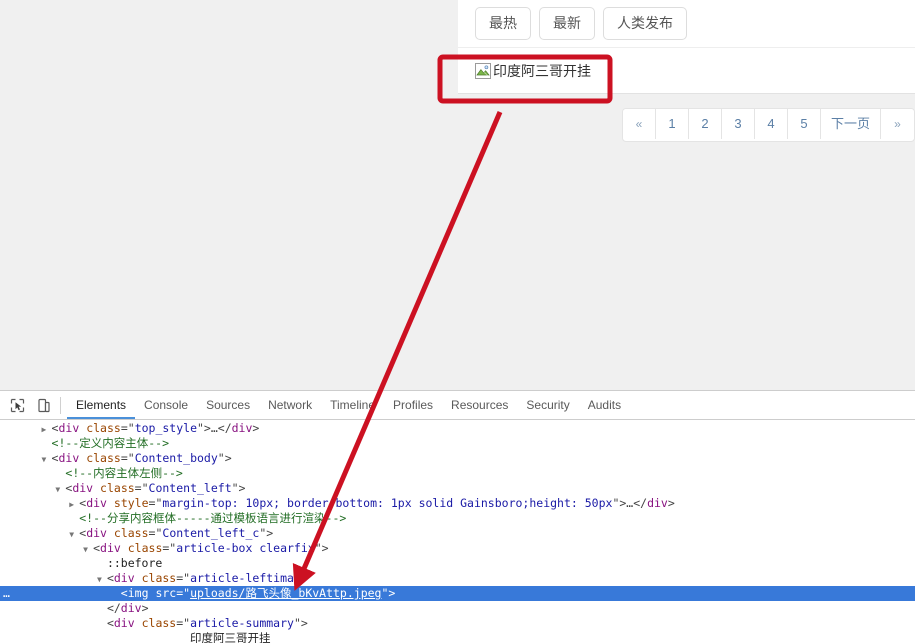  Describe the element at coordinates (542, 71) in the screenshot. I see `article-title: 印度阿三哥开挂` at that location.